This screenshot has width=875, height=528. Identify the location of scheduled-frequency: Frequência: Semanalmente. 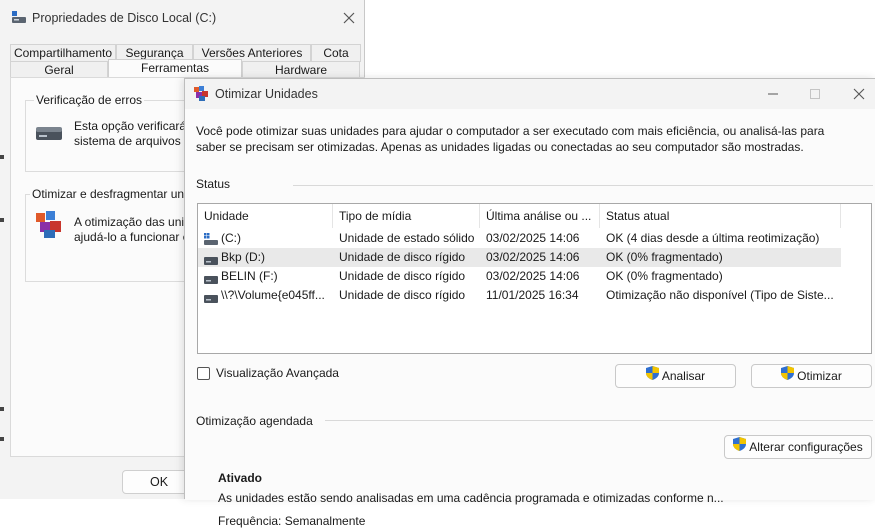
(292, 521).